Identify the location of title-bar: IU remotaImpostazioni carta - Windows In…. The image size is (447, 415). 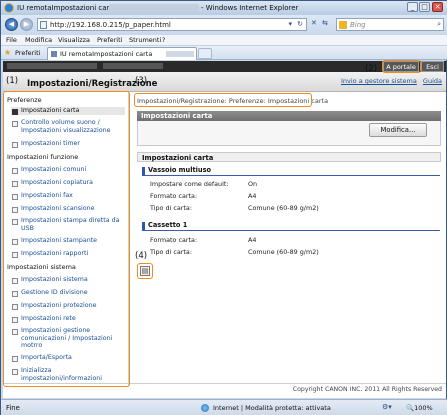
(224, 8).